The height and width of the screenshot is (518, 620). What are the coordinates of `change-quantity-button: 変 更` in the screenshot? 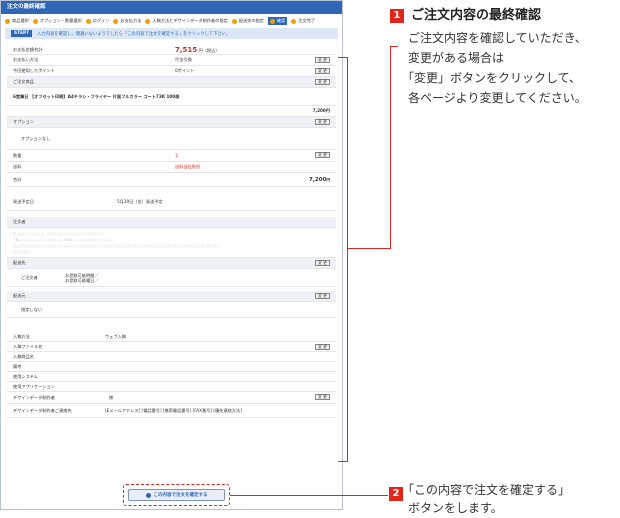 It's located at (322, 155).